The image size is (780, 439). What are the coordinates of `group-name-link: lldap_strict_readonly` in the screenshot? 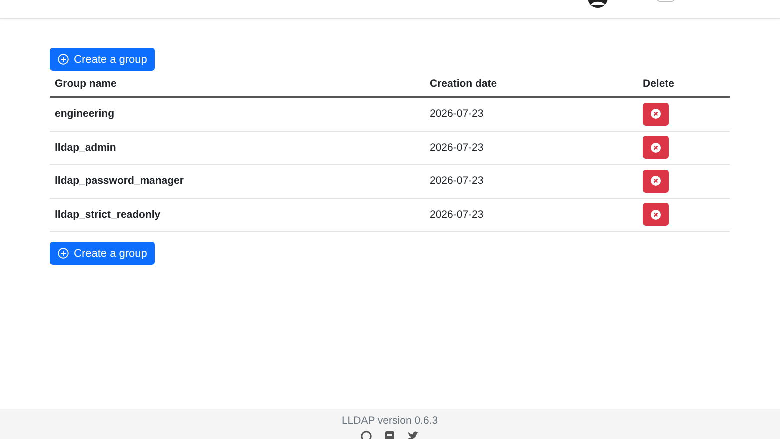 It's located at (108, 214).